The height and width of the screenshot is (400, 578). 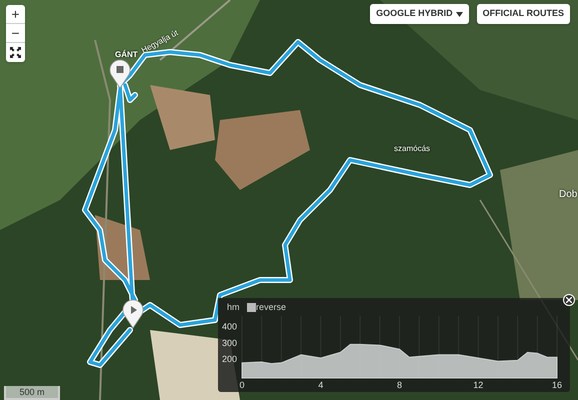 I want to click on map-label: Dob, so click(x=568, y=195).